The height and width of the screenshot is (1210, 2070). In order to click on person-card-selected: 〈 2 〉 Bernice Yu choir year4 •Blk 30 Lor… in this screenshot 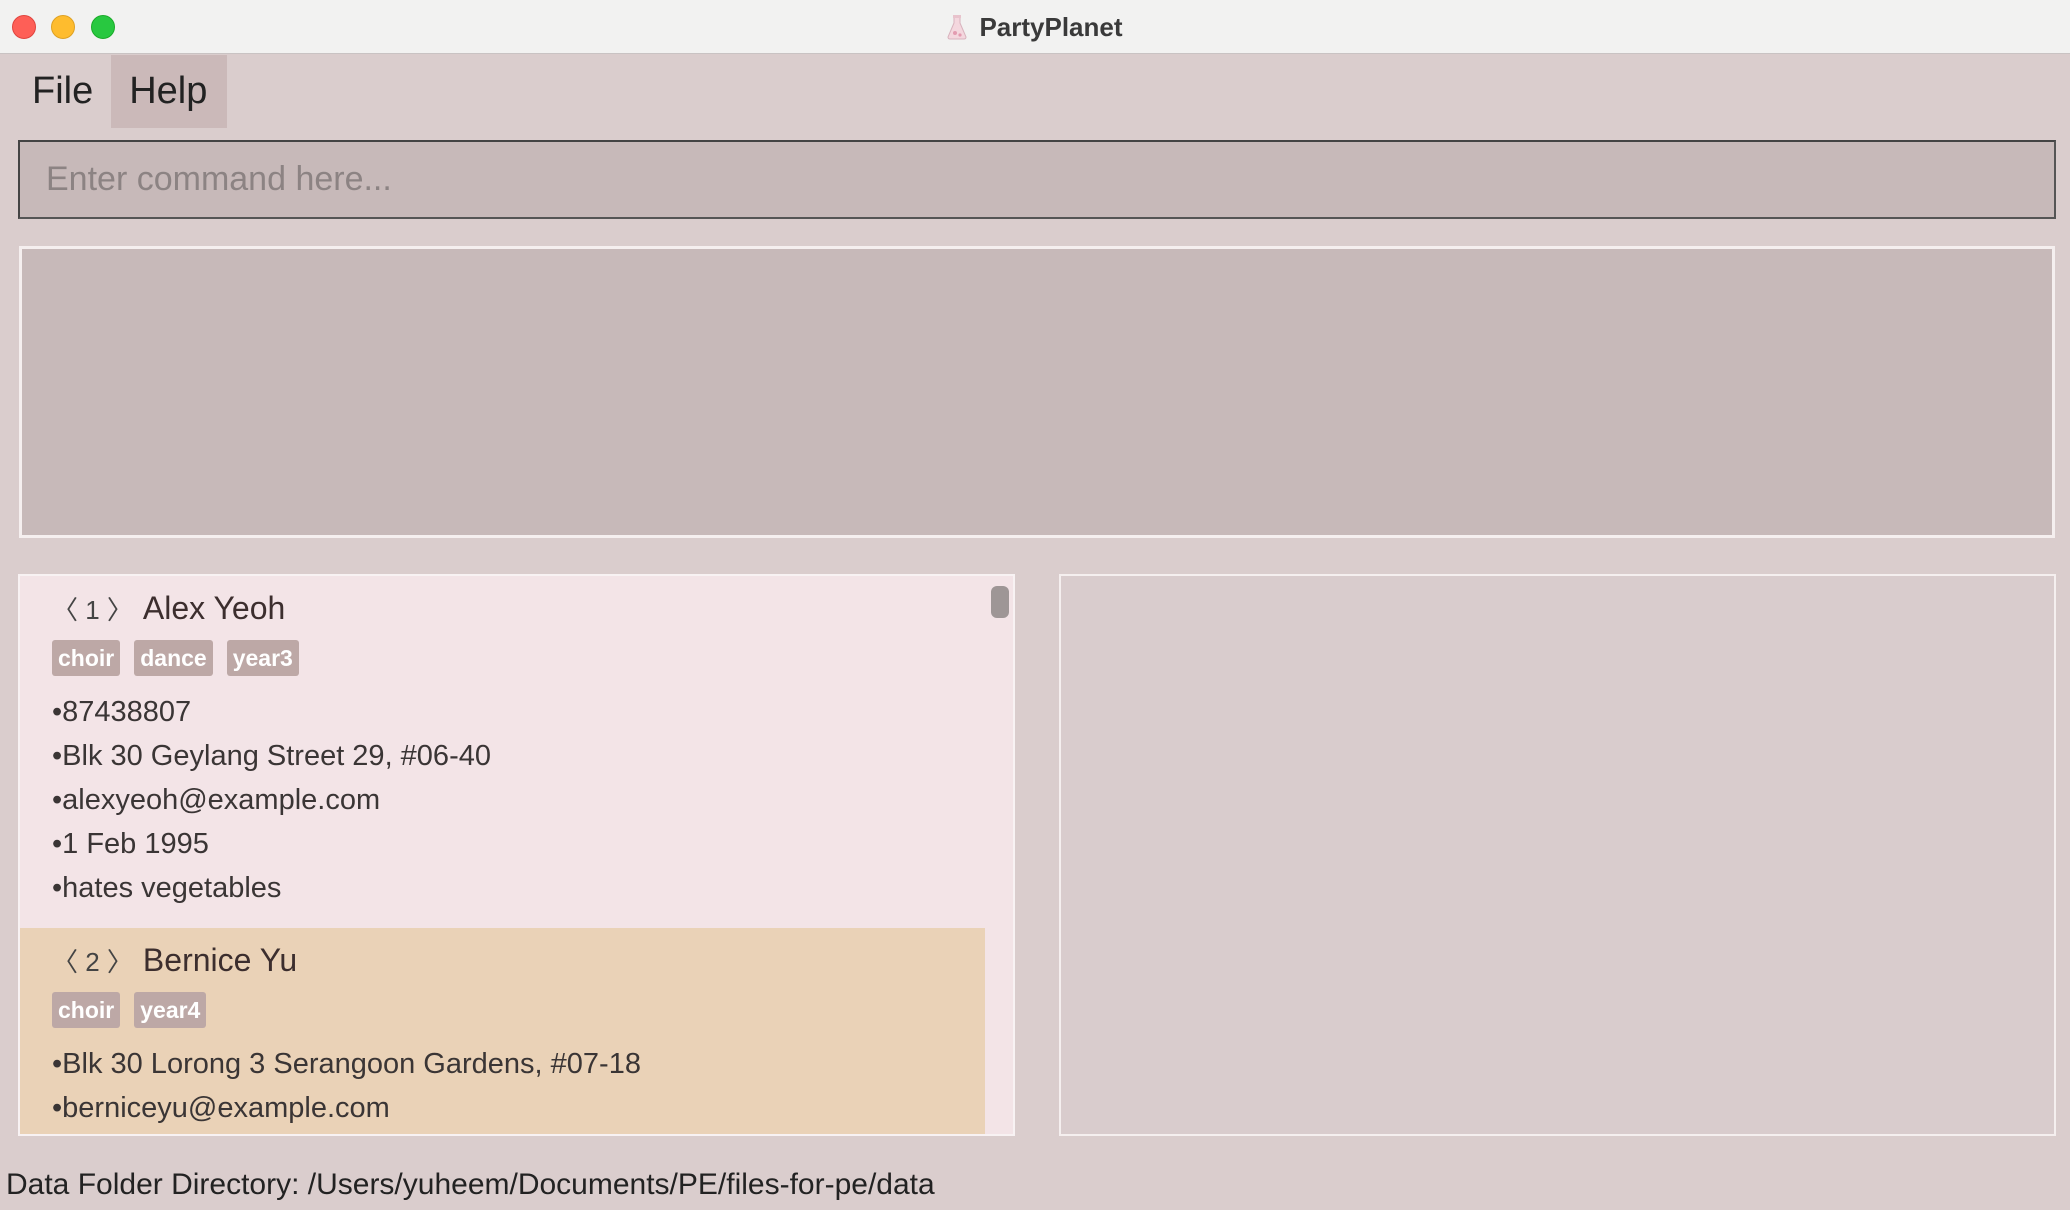, I will do `click(502, 1031)`.